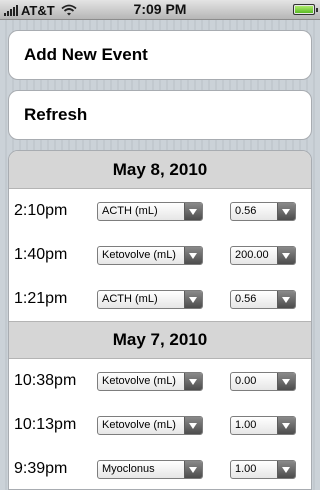 This screenshot has width=320, height=490. I want to click on event-row: 1:40pm Ketovolve (mL) 200.00, so click(160, 255).